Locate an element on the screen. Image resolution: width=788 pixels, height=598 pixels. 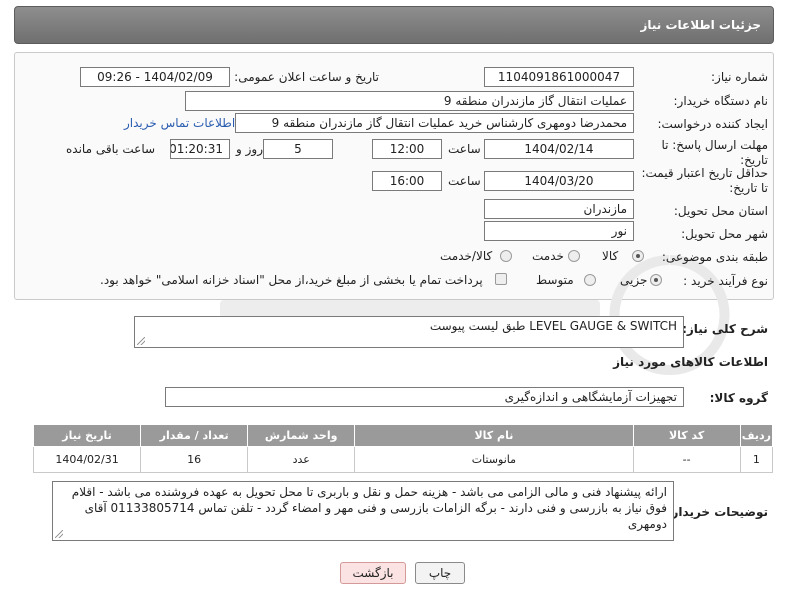
price-validity-date-field: 1404/03/20 is located at coordinates (559, 181).